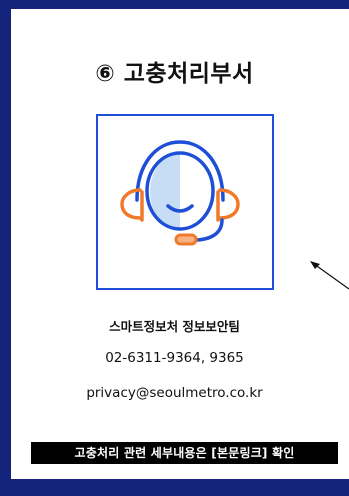 The height and width of the screenshot is (496, 349). What do you see at coordinates (174, 326) in the screenshot?
I see `department-name: 스마트정보처 정보보안팀` at bounding box center [174, 326].